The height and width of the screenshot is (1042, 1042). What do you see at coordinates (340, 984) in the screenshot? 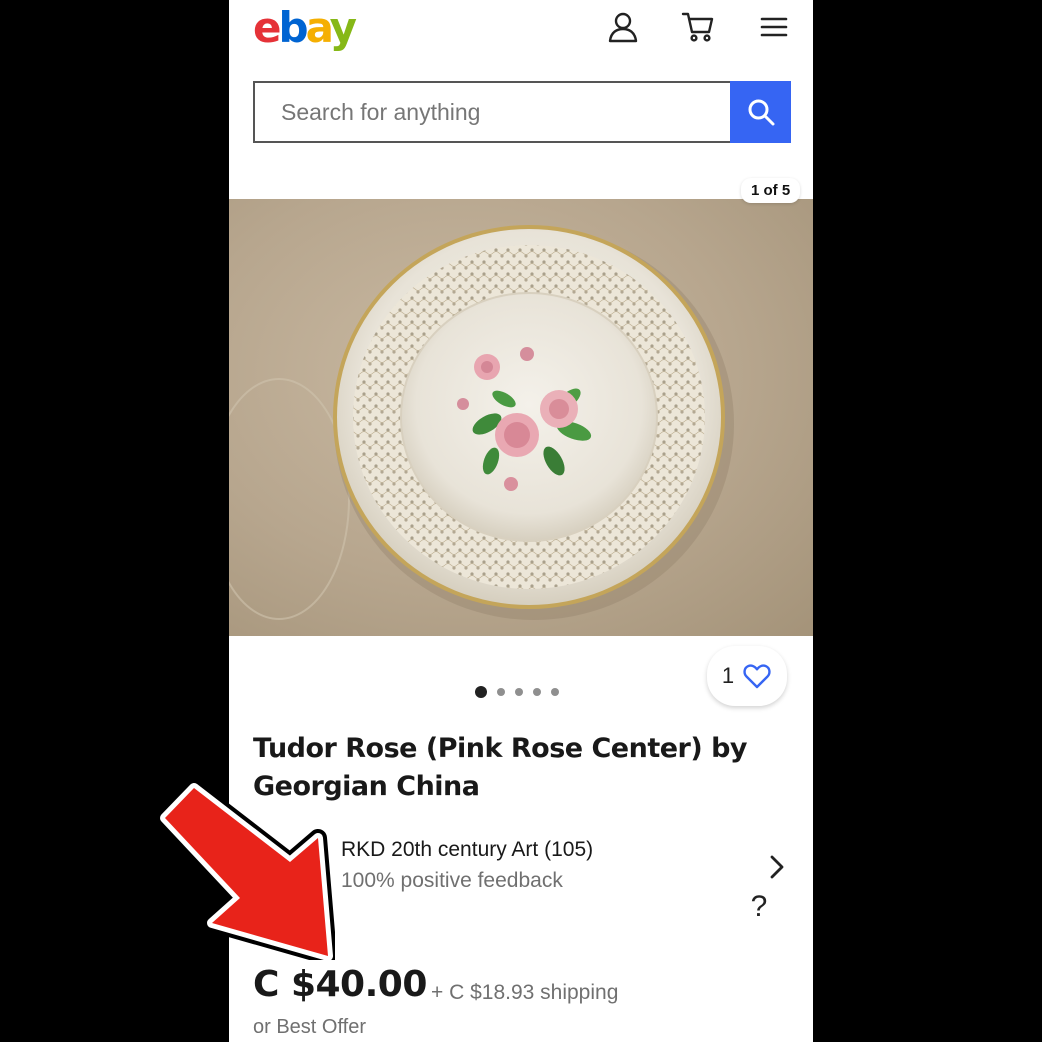
I see `item-price: C $40.00` at bounding box center [340, 984].